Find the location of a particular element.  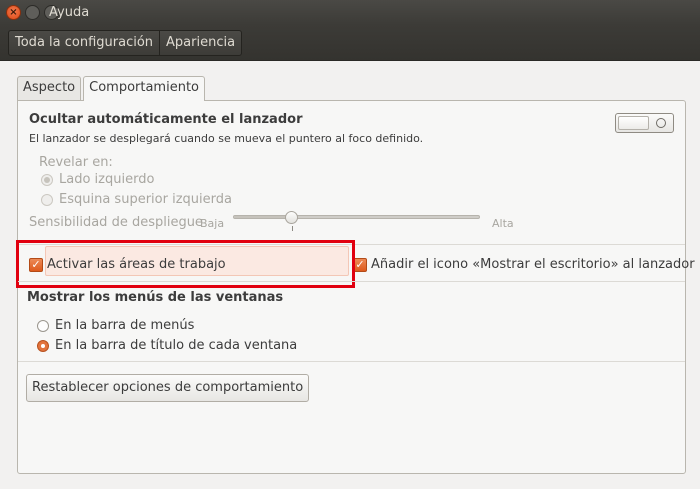

breadcrumb: Toda la configuración Apariencia is located at coordinates (125, 43).